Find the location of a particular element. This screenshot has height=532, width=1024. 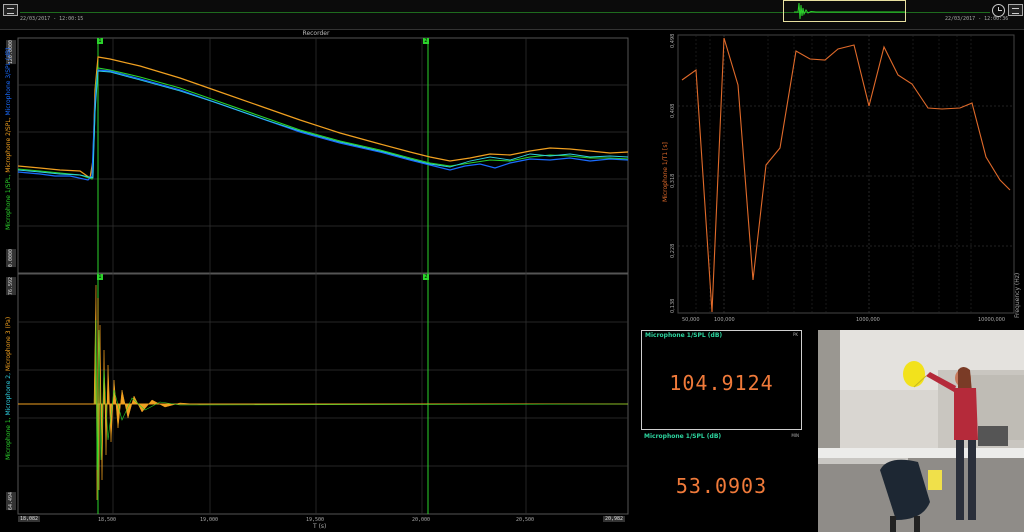

clock-icon is located at coordinates (998, 10).